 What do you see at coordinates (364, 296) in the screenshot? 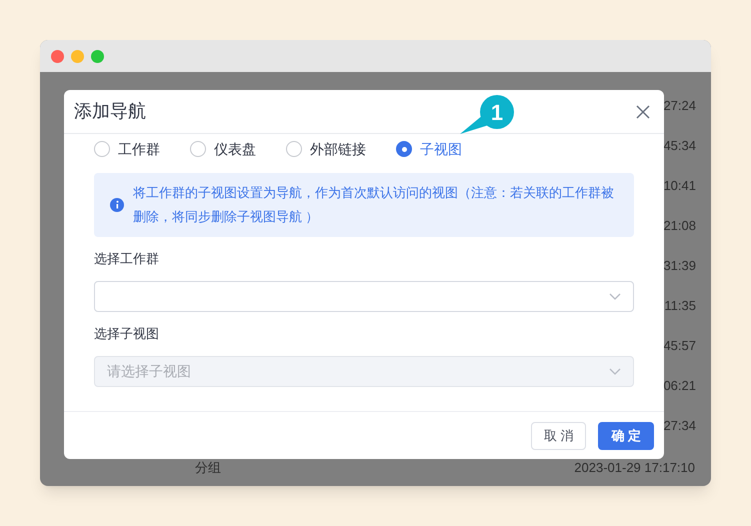
I see `select-field` at bounding box center [364, 296].